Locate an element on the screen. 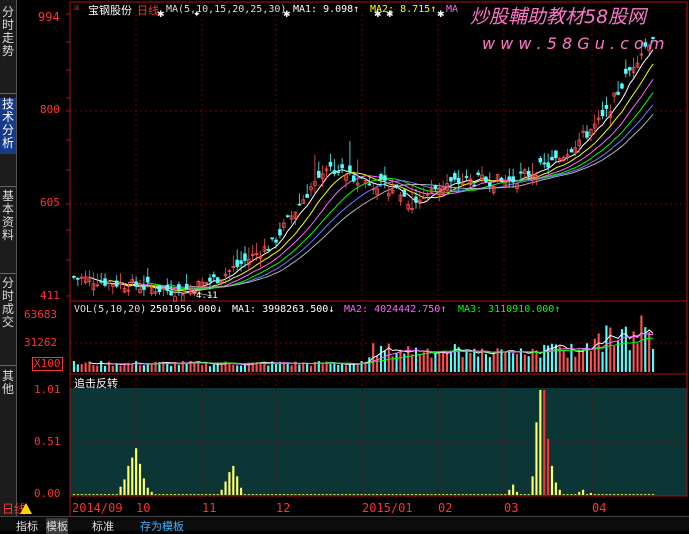 This screenshot has height=534, width=689. date-label: 02 is located at coordinates (445, 508).